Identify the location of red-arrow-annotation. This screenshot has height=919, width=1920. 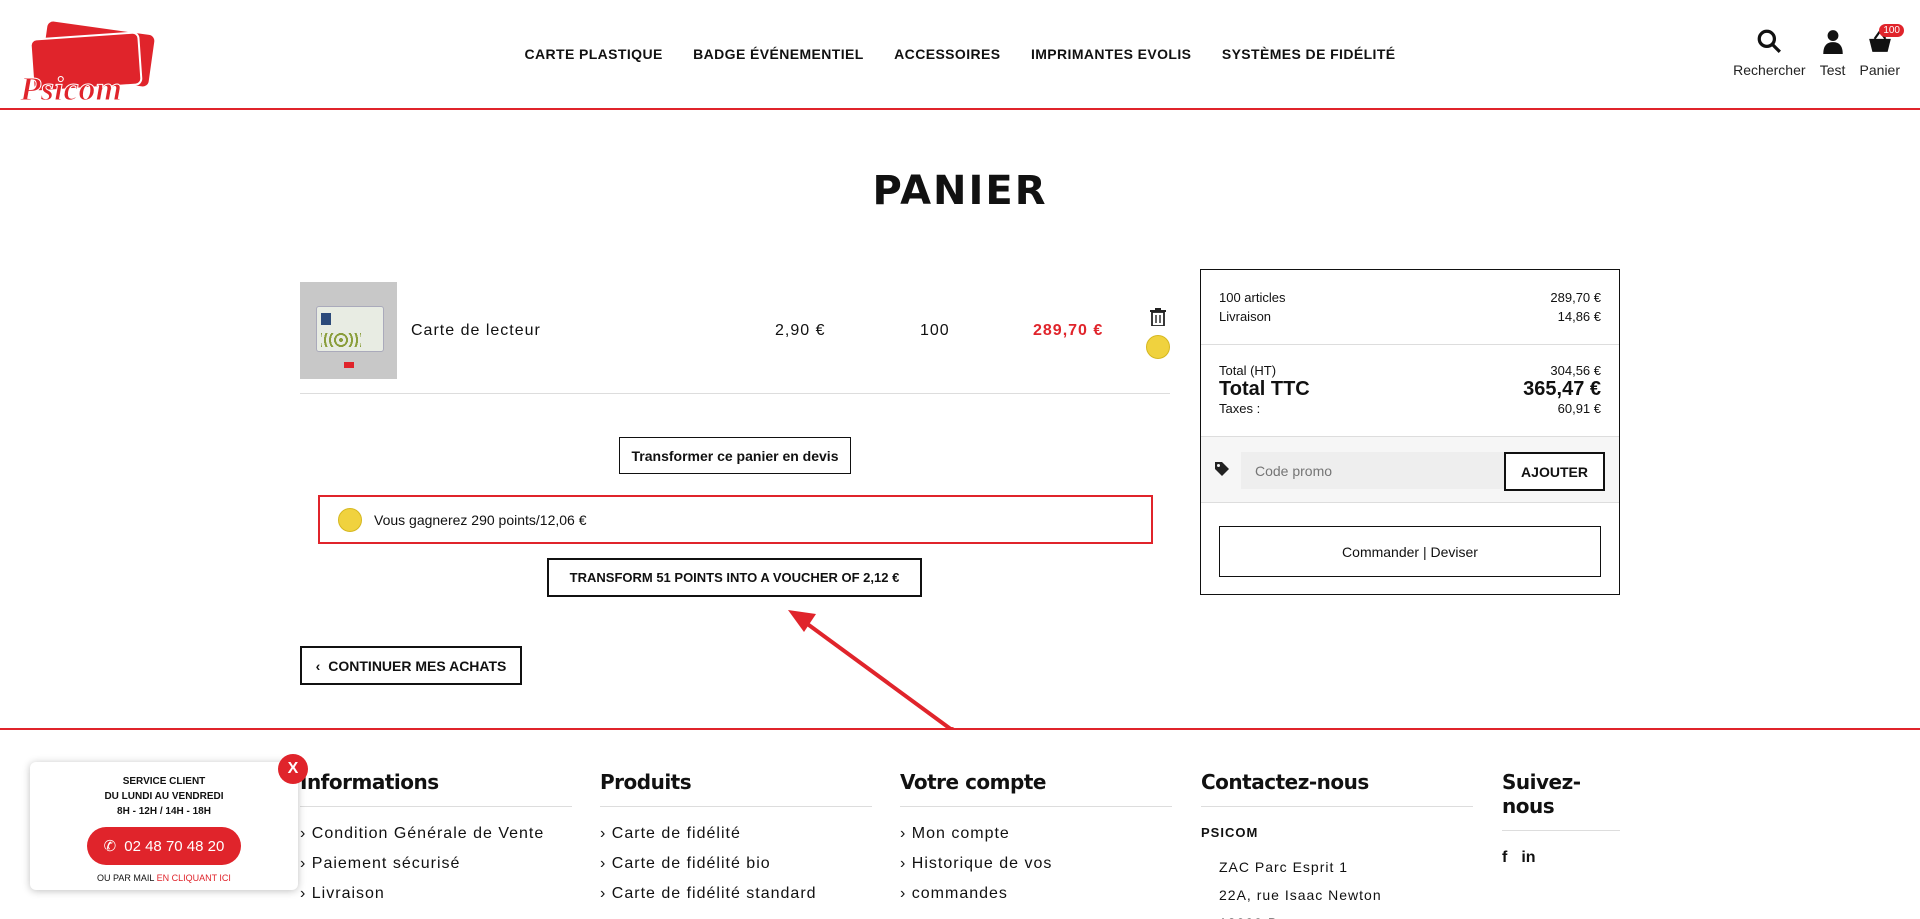
(871, 671).